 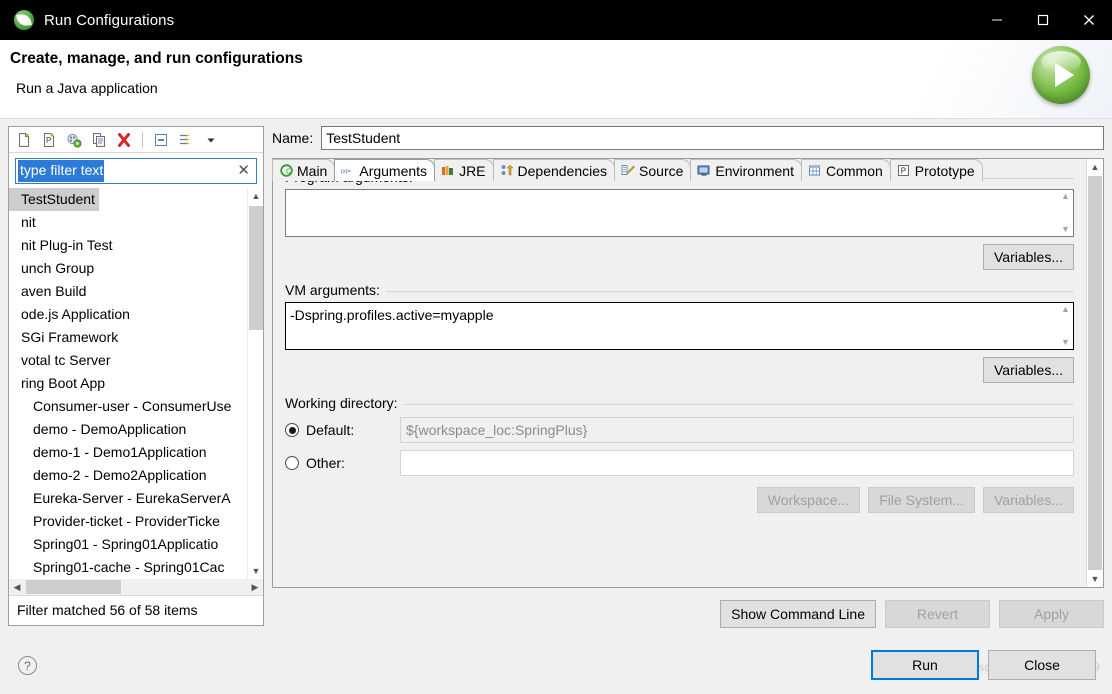 I want to click on tab-dependencies: Dependencies, so click(x=554, y=170).